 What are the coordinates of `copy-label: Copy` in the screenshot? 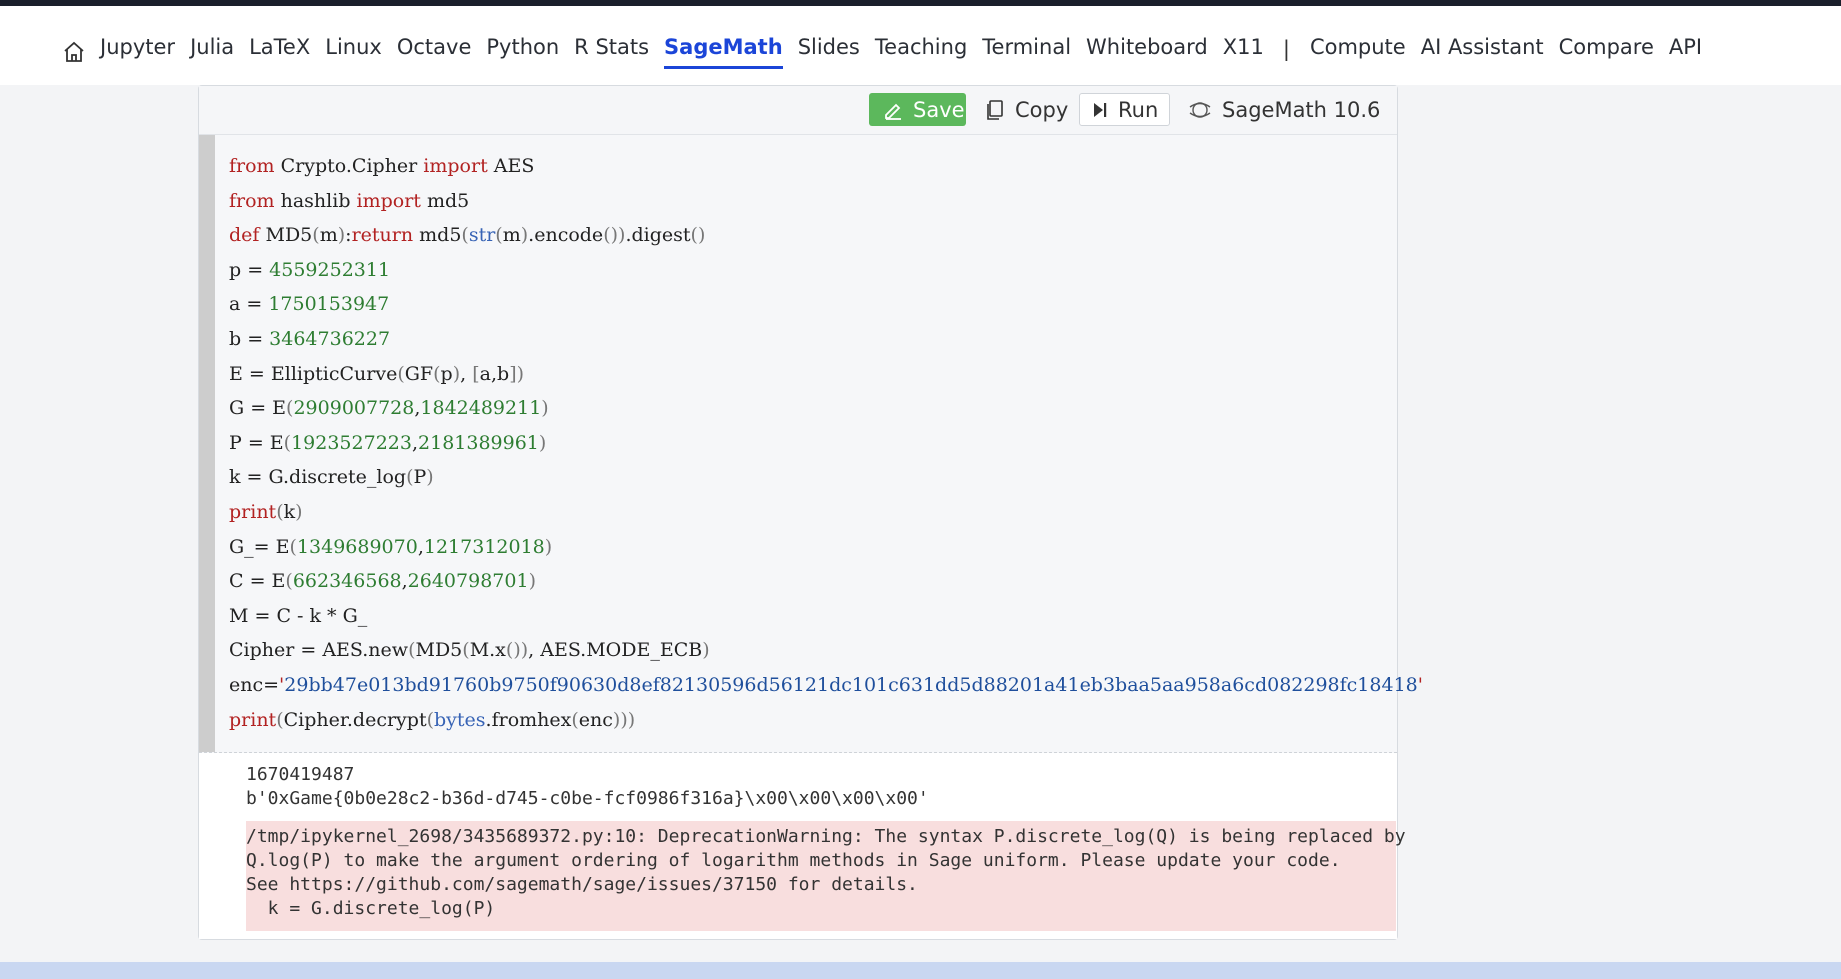 It's located at (1042, 109).